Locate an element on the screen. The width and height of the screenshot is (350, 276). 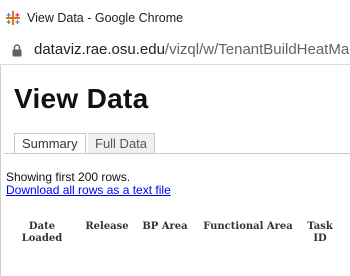
column-header-task-id: Task ID is located at coordinates (320, 233).